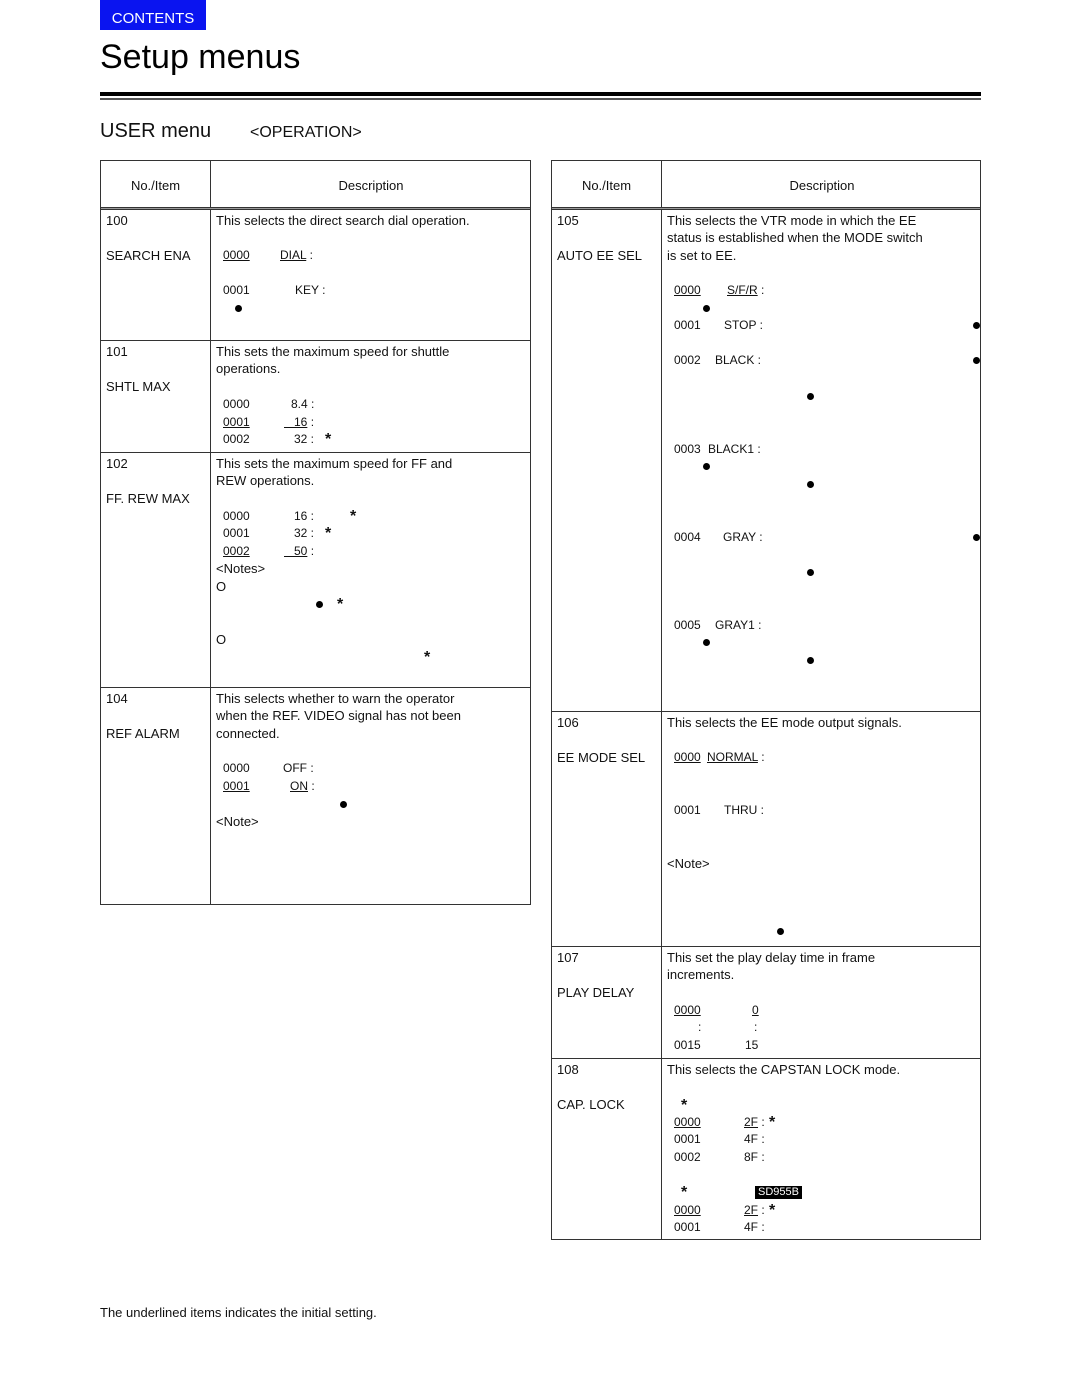  Describe the element at coordinates (701, 974) in the screenshot. I see `row-description: increments.` at that location.